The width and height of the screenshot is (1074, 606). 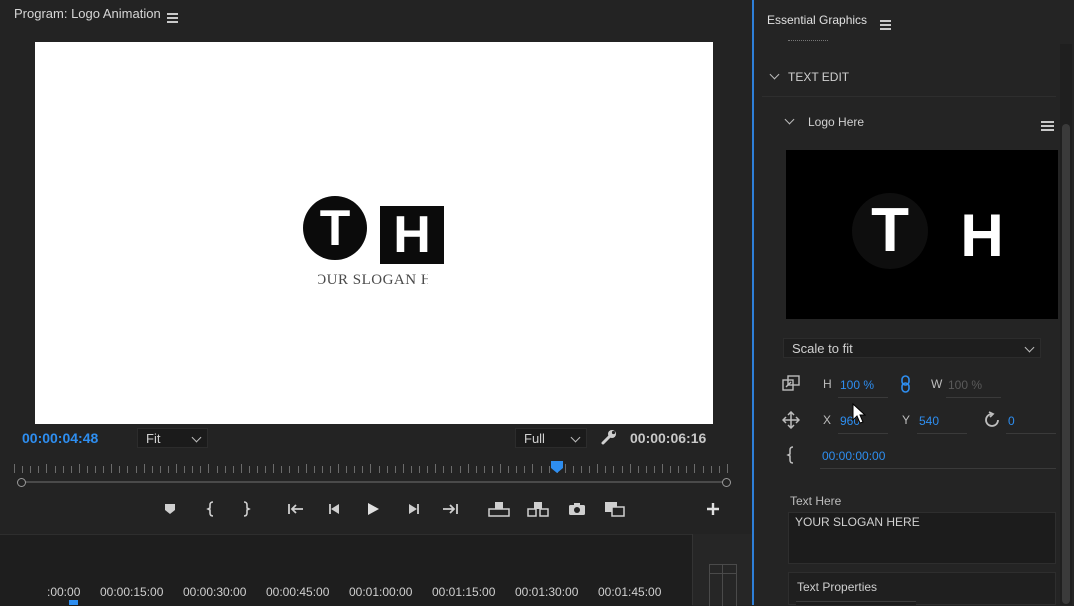 I want to click on go-to-in-button, so click(x=296, y=509).